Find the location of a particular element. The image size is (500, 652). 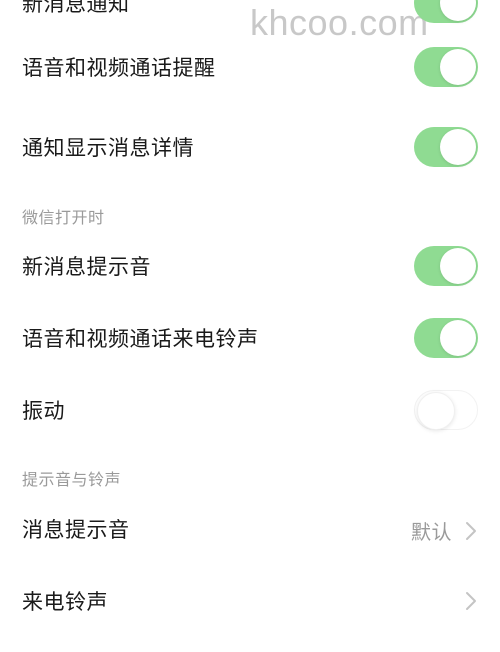

row-label: 新消息提示音 is located at coordinates (86, 267).